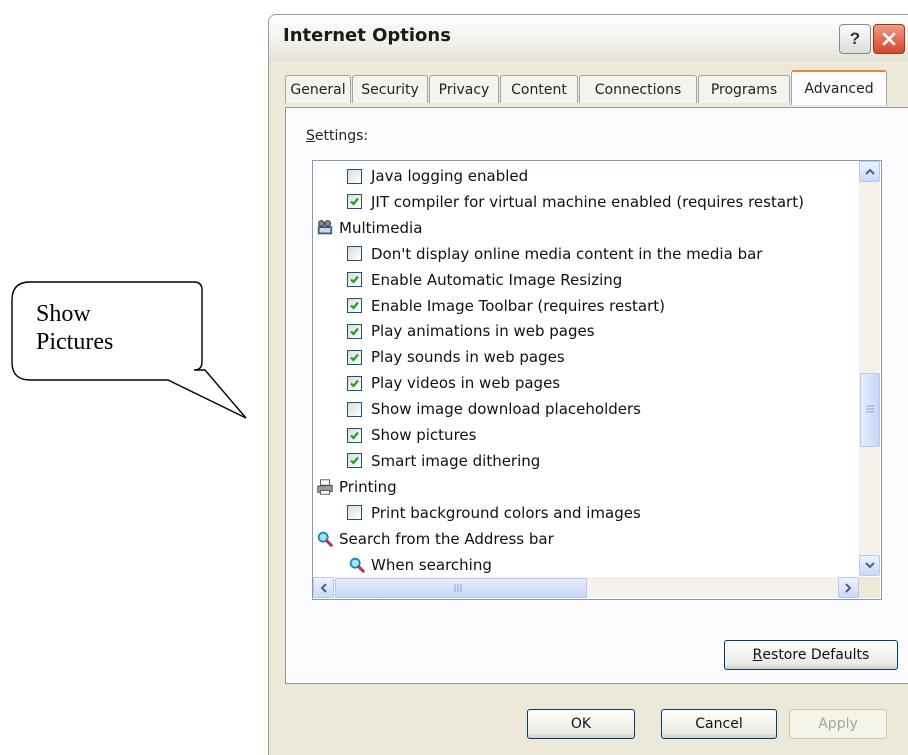  I want to click on callout-bubble, so click(129, 350).